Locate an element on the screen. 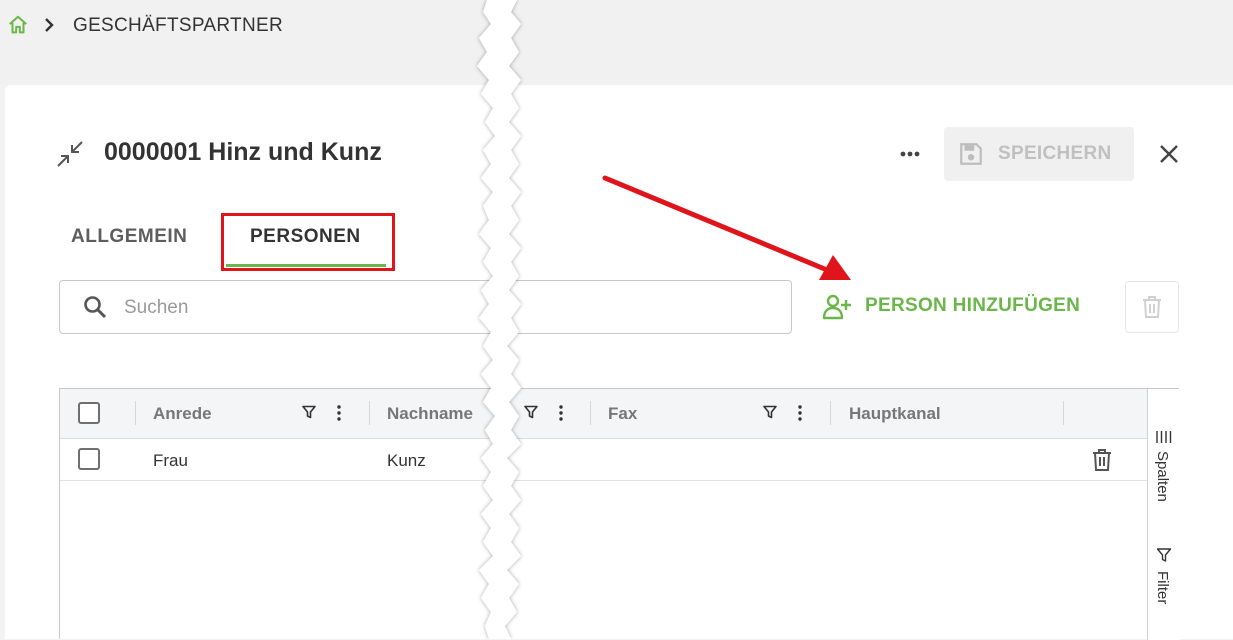  add-person-icon is located at coordinates (836, 307).